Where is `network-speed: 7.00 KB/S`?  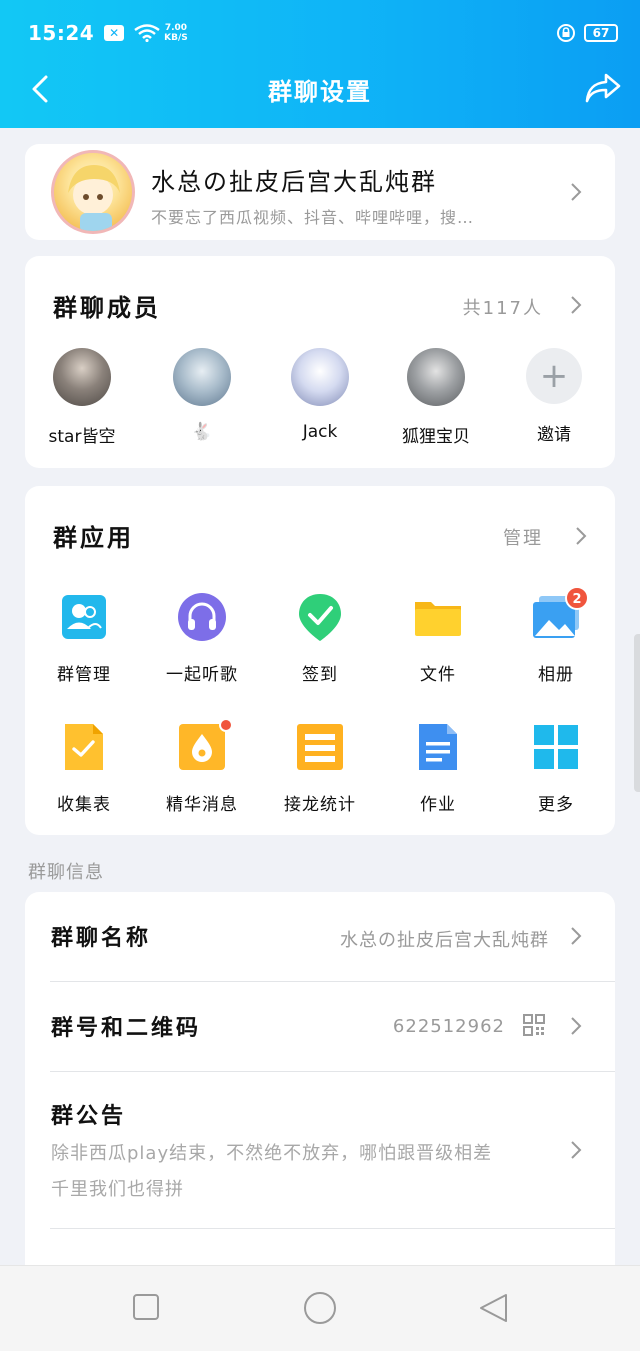 network-speed: 7.00 KB/S is located at coordinates (176, 33).